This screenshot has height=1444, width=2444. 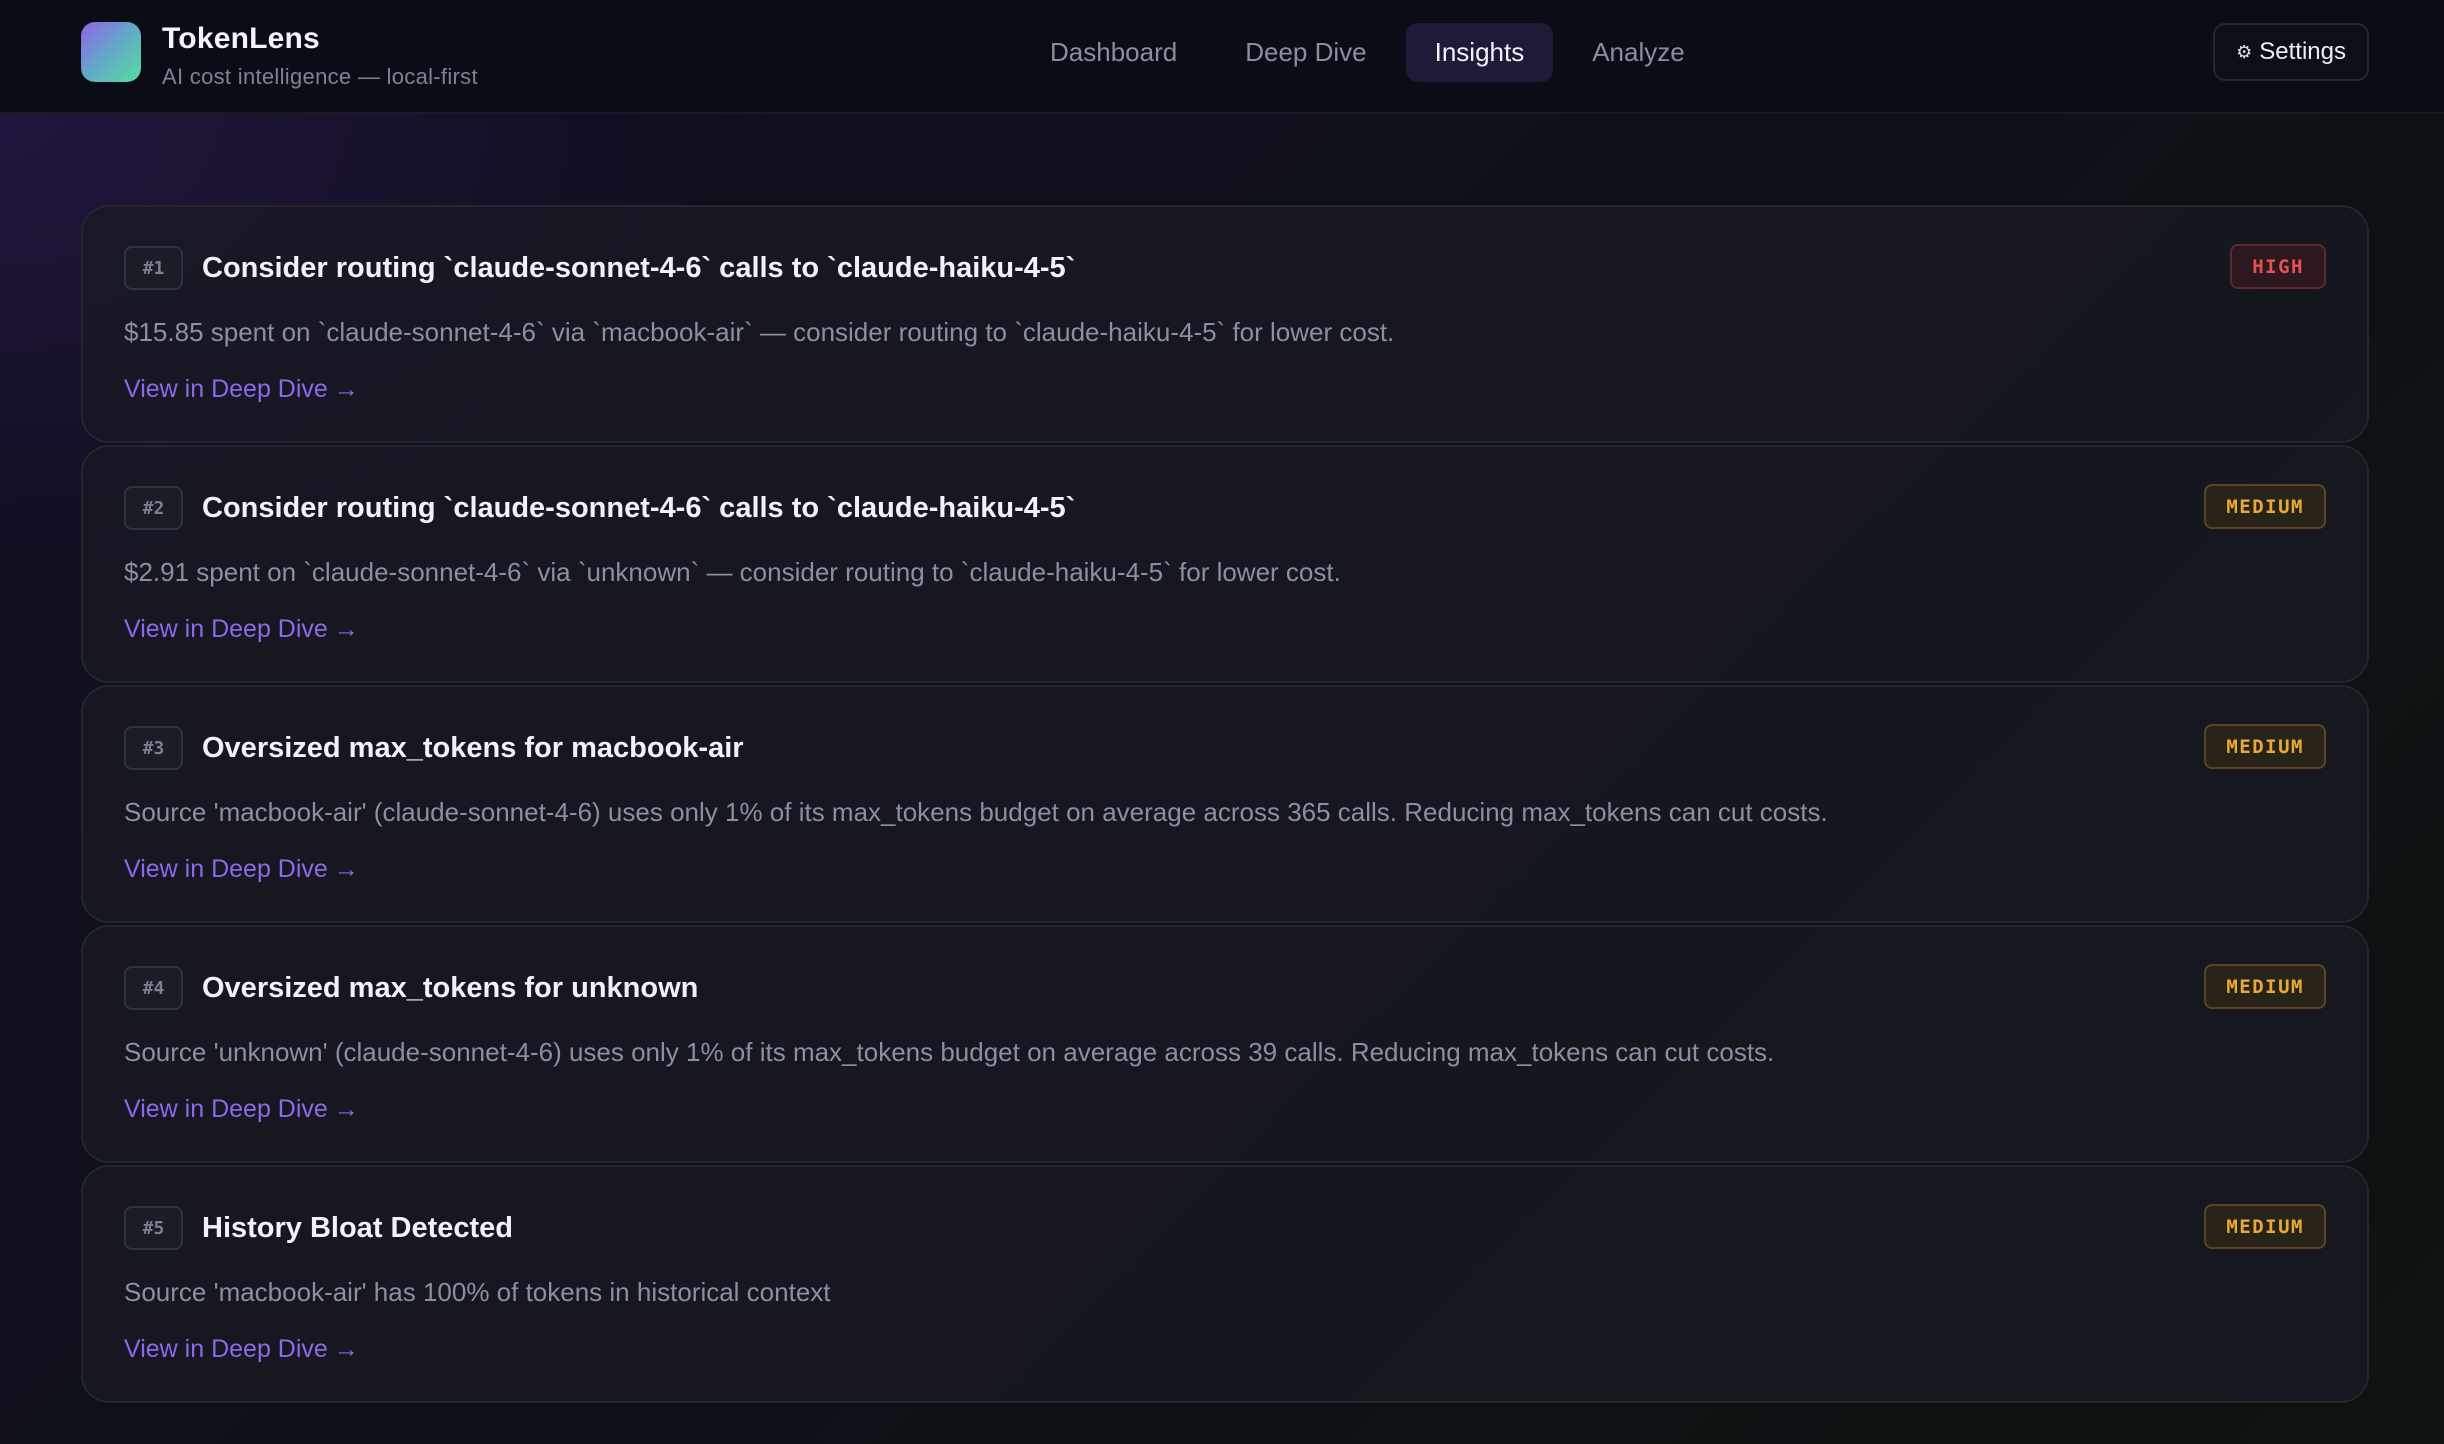 I want to click on insight-rank: #2, so click(x=153, y=508).